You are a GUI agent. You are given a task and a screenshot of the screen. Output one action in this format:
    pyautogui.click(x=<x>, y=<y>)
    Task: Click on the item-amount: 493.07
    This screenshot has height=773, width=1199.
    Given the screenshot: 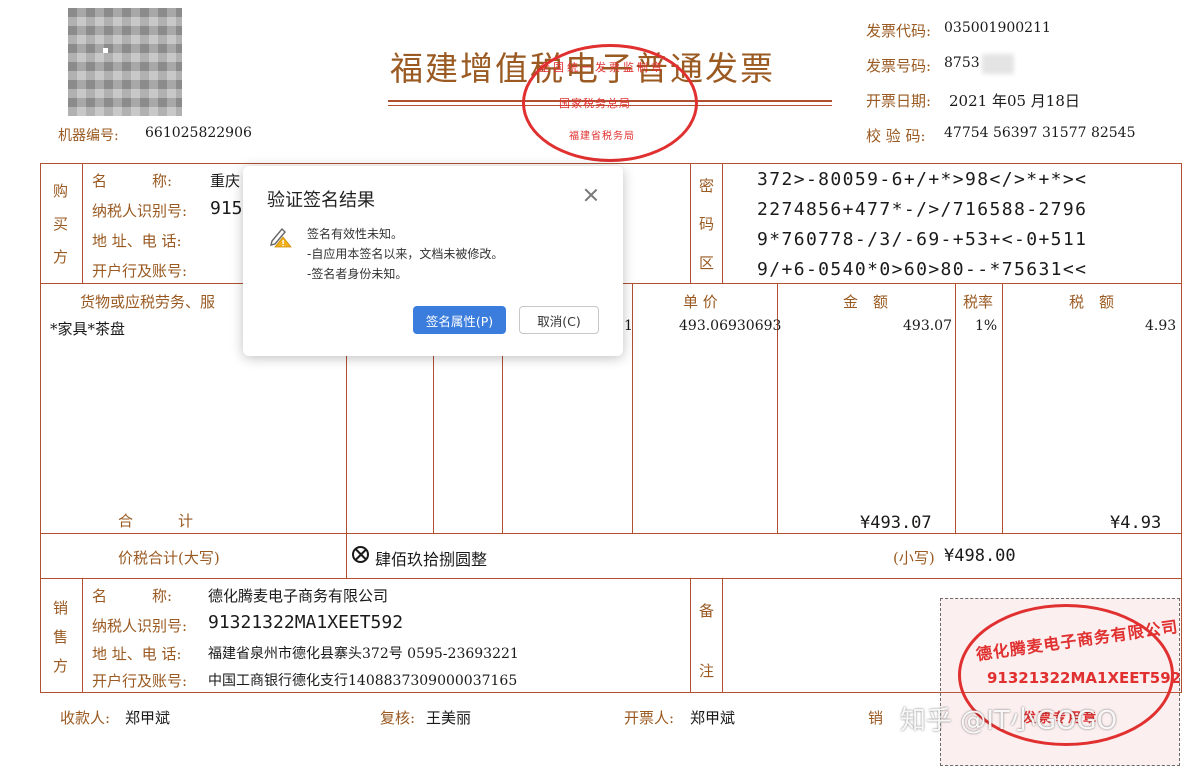 What is the action you would take?
    pyautogui.click(x=927, y=326)
    